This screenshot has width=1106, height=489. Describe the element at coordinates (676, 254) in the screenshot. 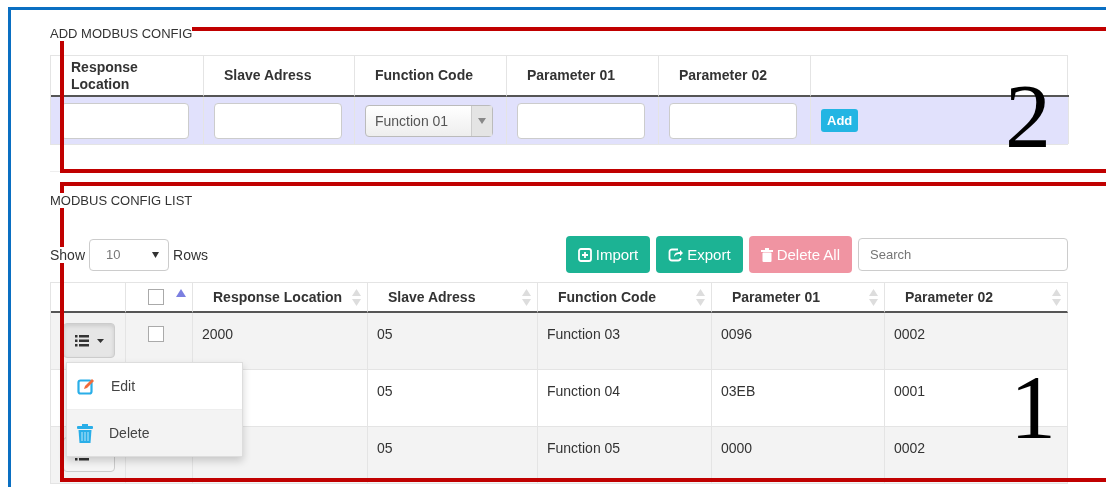

I see `share-icon` at that location.